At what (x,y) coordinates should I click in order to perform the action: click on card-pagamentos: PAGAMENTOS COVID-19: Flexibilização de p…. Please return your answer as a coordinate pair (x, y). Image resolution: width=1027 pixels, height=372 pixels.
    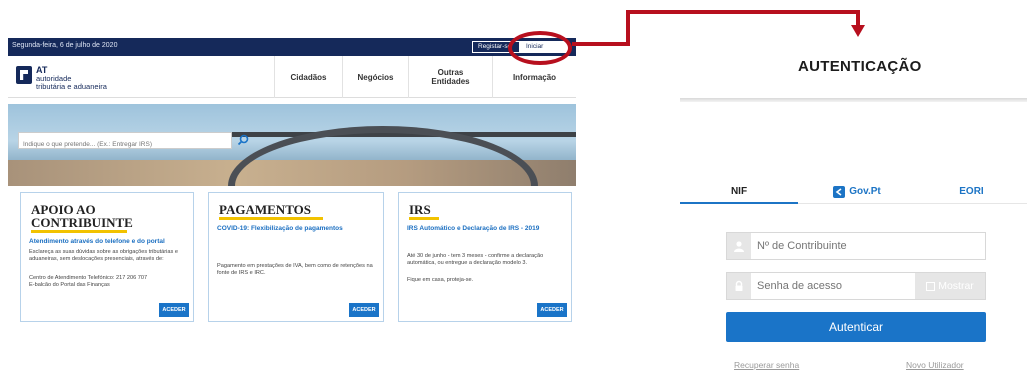
    Looking at the image, I should click on (296, 257).